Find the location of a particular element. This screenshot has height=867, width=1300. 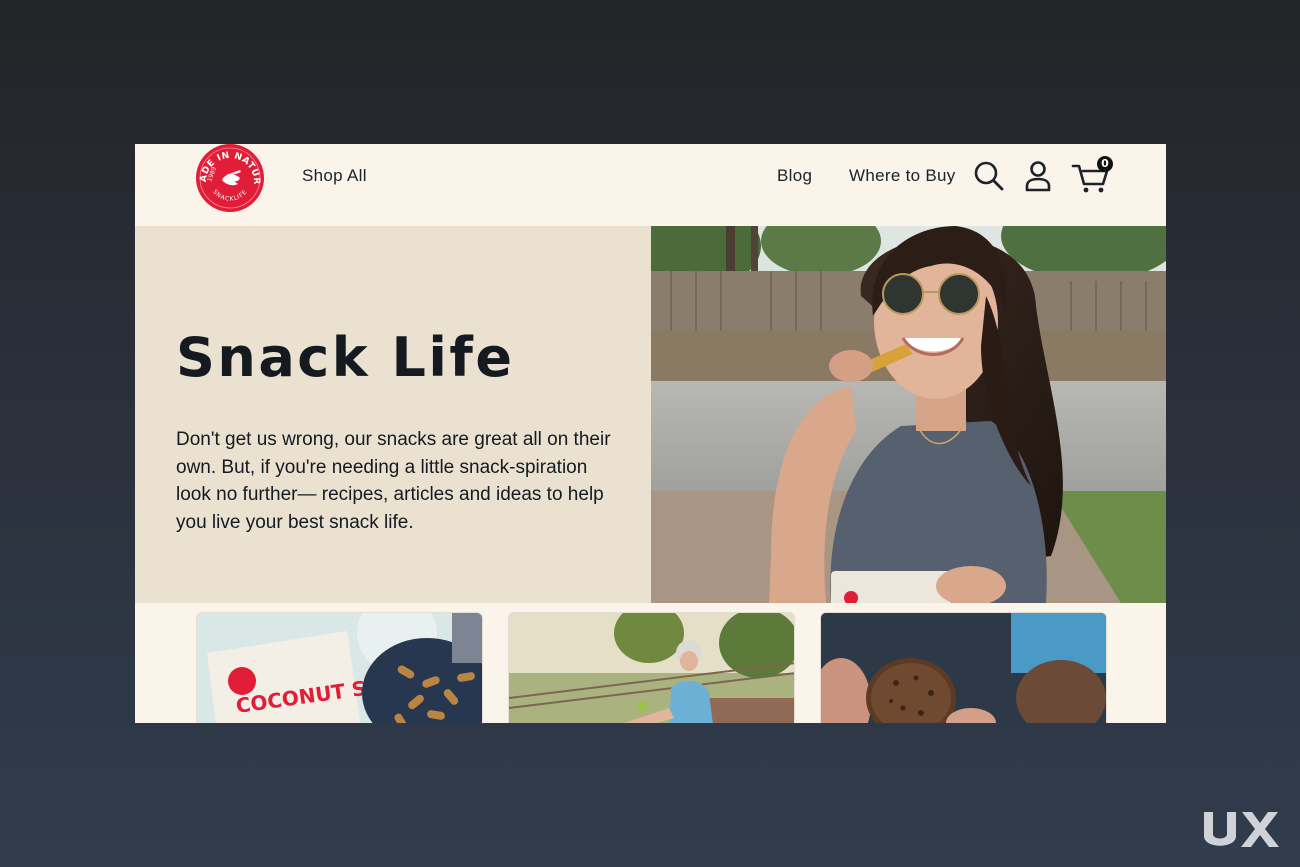

article-card-energy-bites is located at coordinates (963, 667).